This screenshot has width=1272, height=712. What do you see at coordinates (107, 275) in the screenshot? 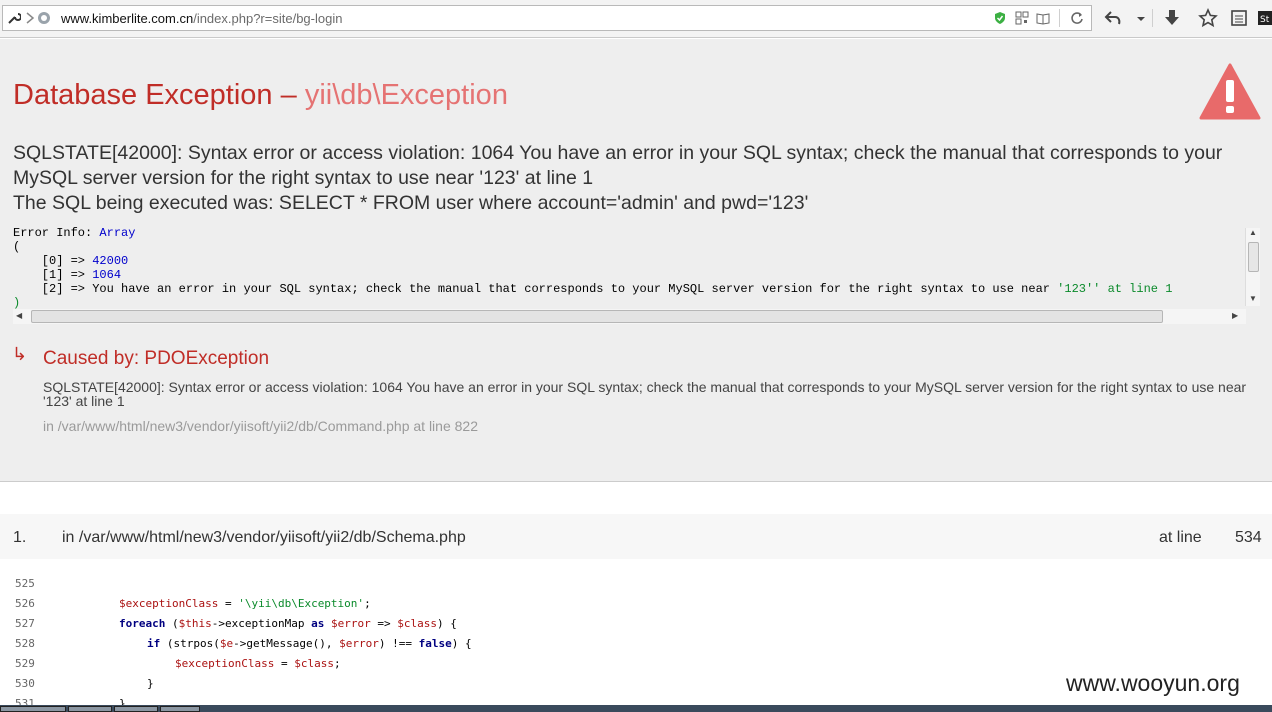
I see `error-info-value: 1064` at bounding box center [107, 275].